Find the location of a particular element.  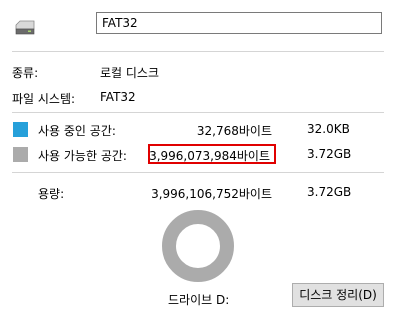

capacity-bytes: 3,996,106,752바이트 is located at coordinates (211, 194).